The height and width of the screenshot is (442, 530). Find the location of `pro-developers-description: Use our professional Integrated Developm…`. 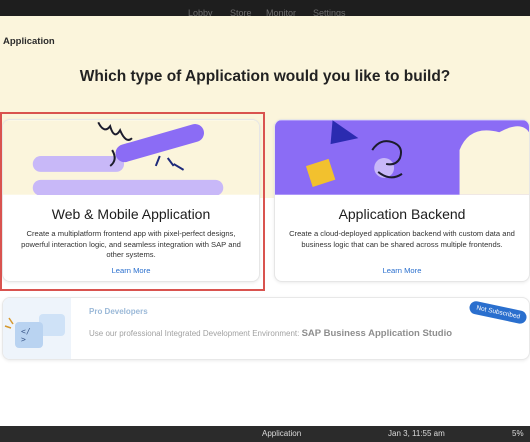

pro-developers-description: Use our professional Integrated Developm… is located at coordinates (270, 333).